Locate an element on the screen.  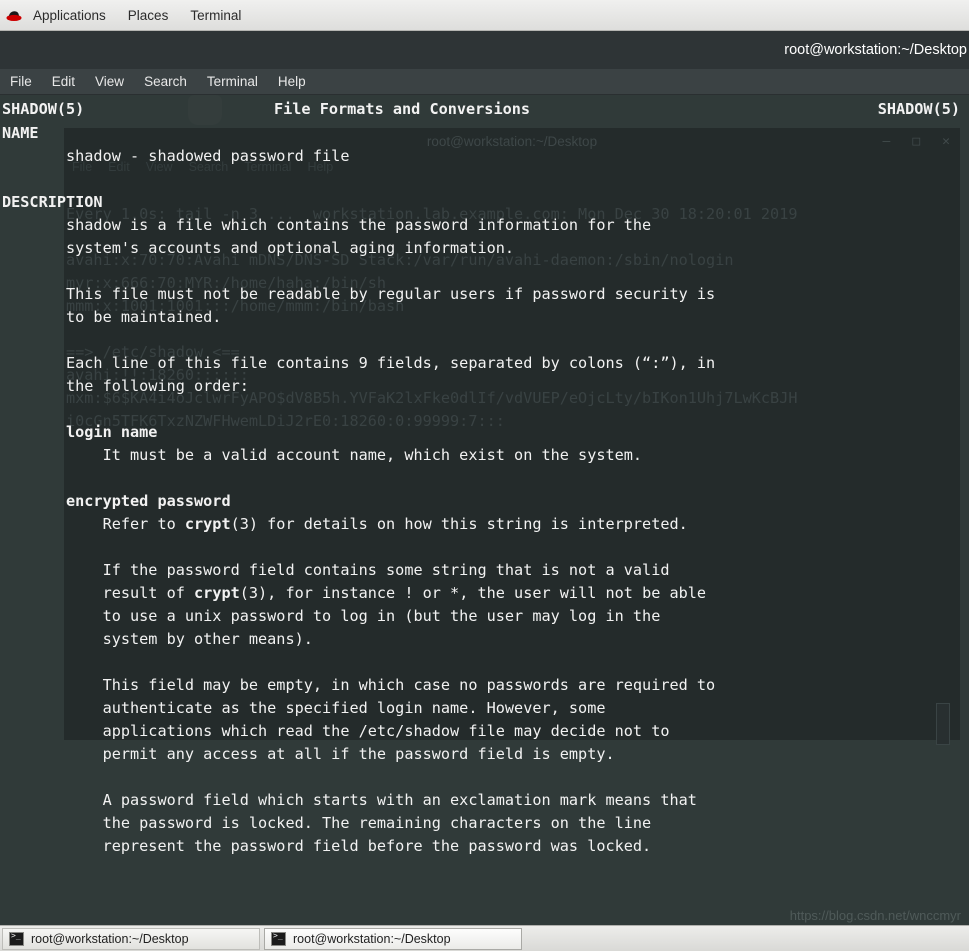
menu-view: View is located at coordinates (109, 81).